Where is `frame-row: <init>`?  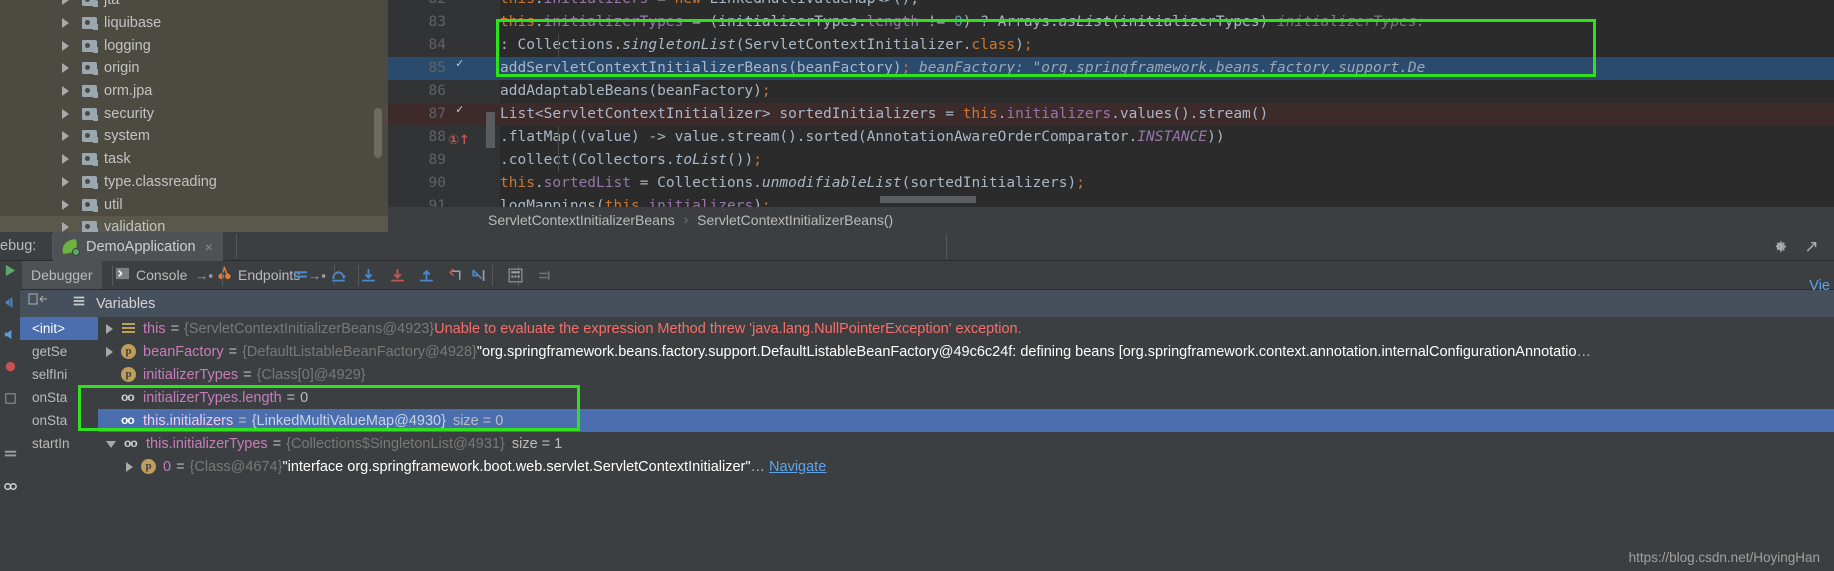
frame-row: <init> is located at coordinates (59, 328).